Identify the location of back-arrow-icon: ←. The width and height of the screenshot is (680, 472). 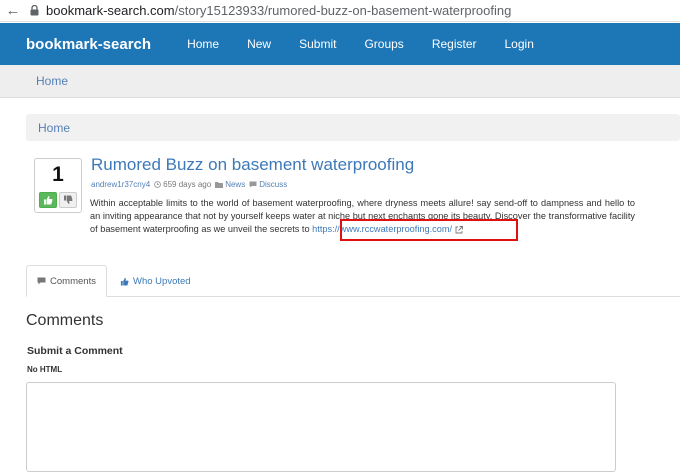
(13, 11).